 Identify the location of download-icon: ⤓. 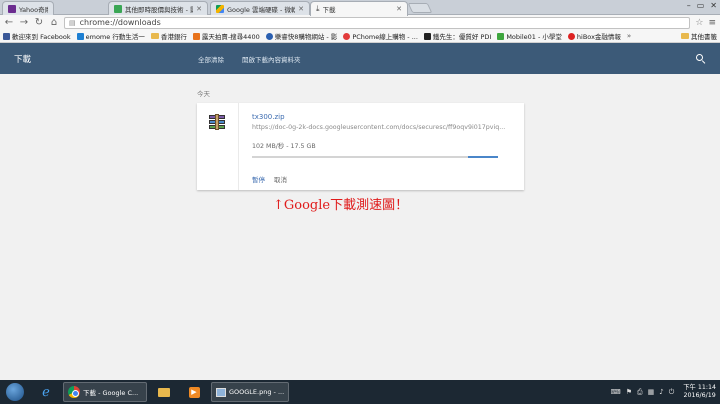
(318, 8).